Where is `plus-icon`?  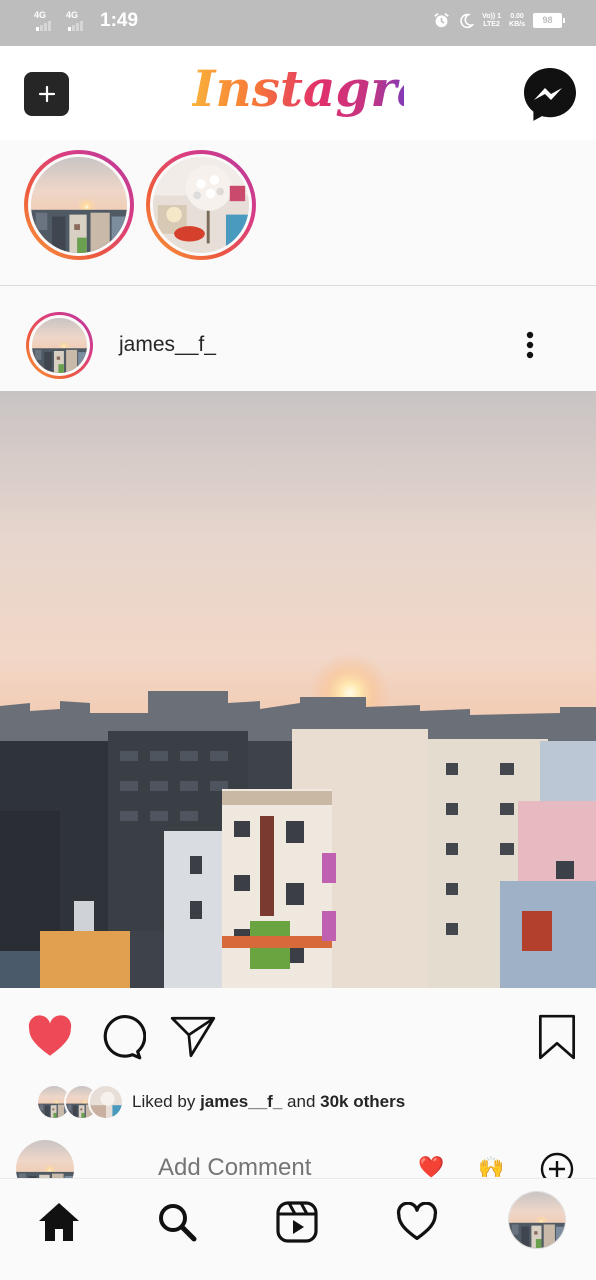
plus-icon is located at coordinates (46, 94).